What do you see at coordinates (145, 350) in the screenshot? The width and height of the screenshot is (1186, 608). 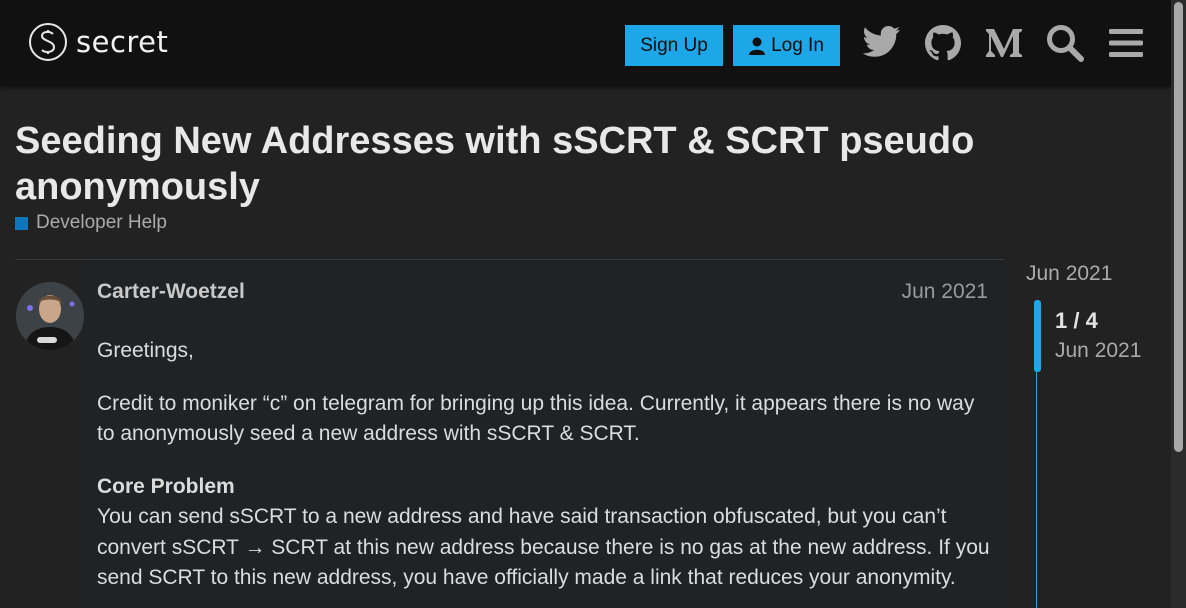 I see `post-greeting: Greetings,` at bounding box center [145, 350].